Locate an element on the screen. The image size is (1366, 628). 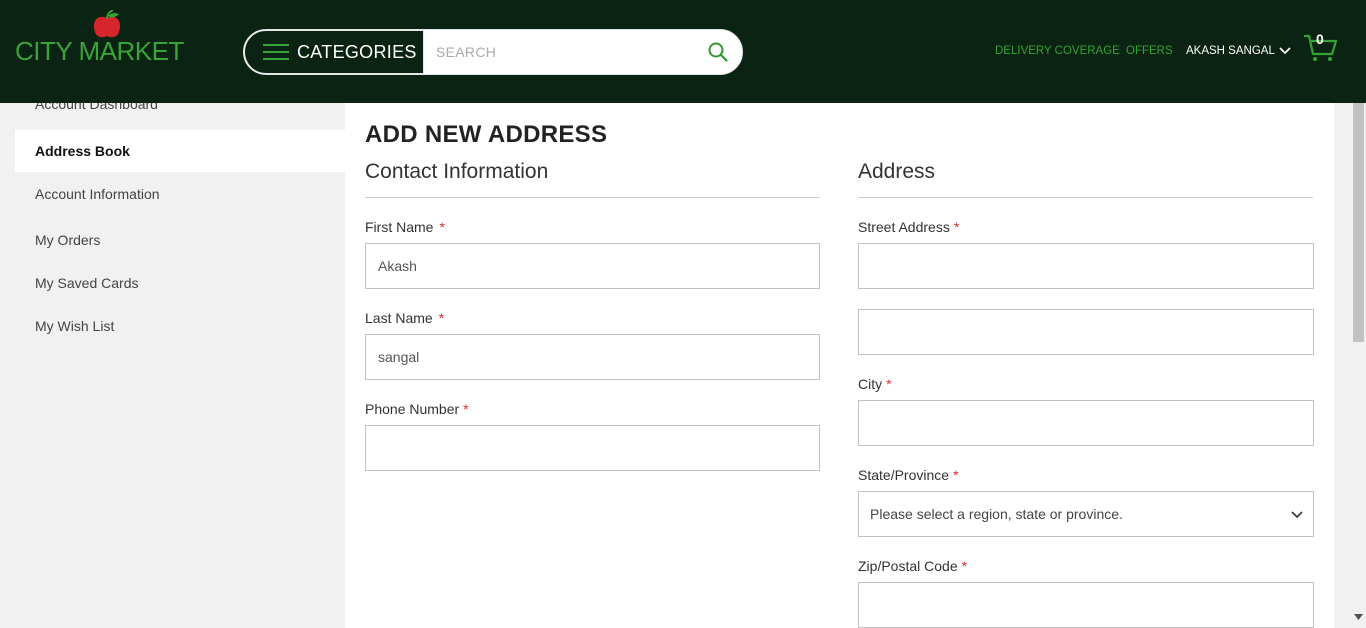
sidebar-item-my-saved-cards: My Saved Cards is located at coordinates (180, 283).